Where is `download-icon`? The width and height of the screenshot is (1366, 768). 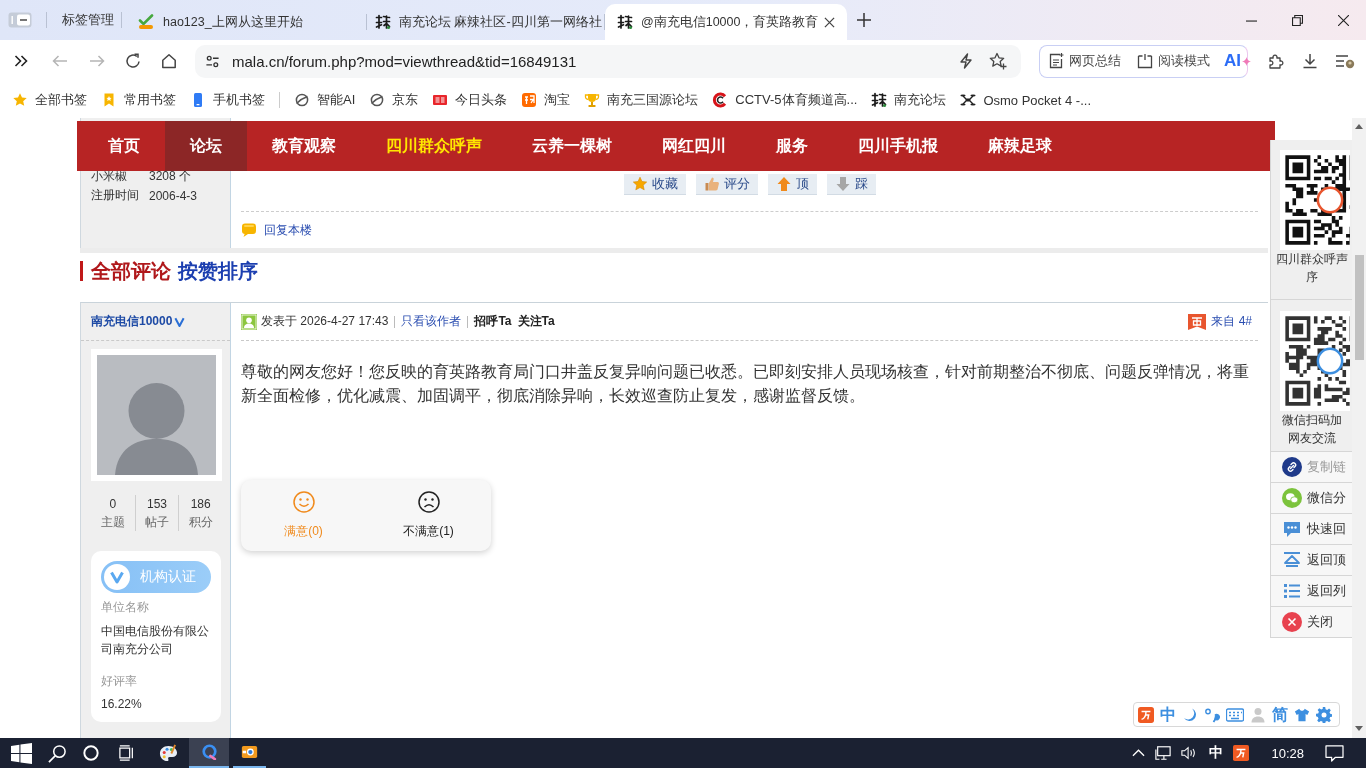
download-icon is located at coordinates (1310, 61).